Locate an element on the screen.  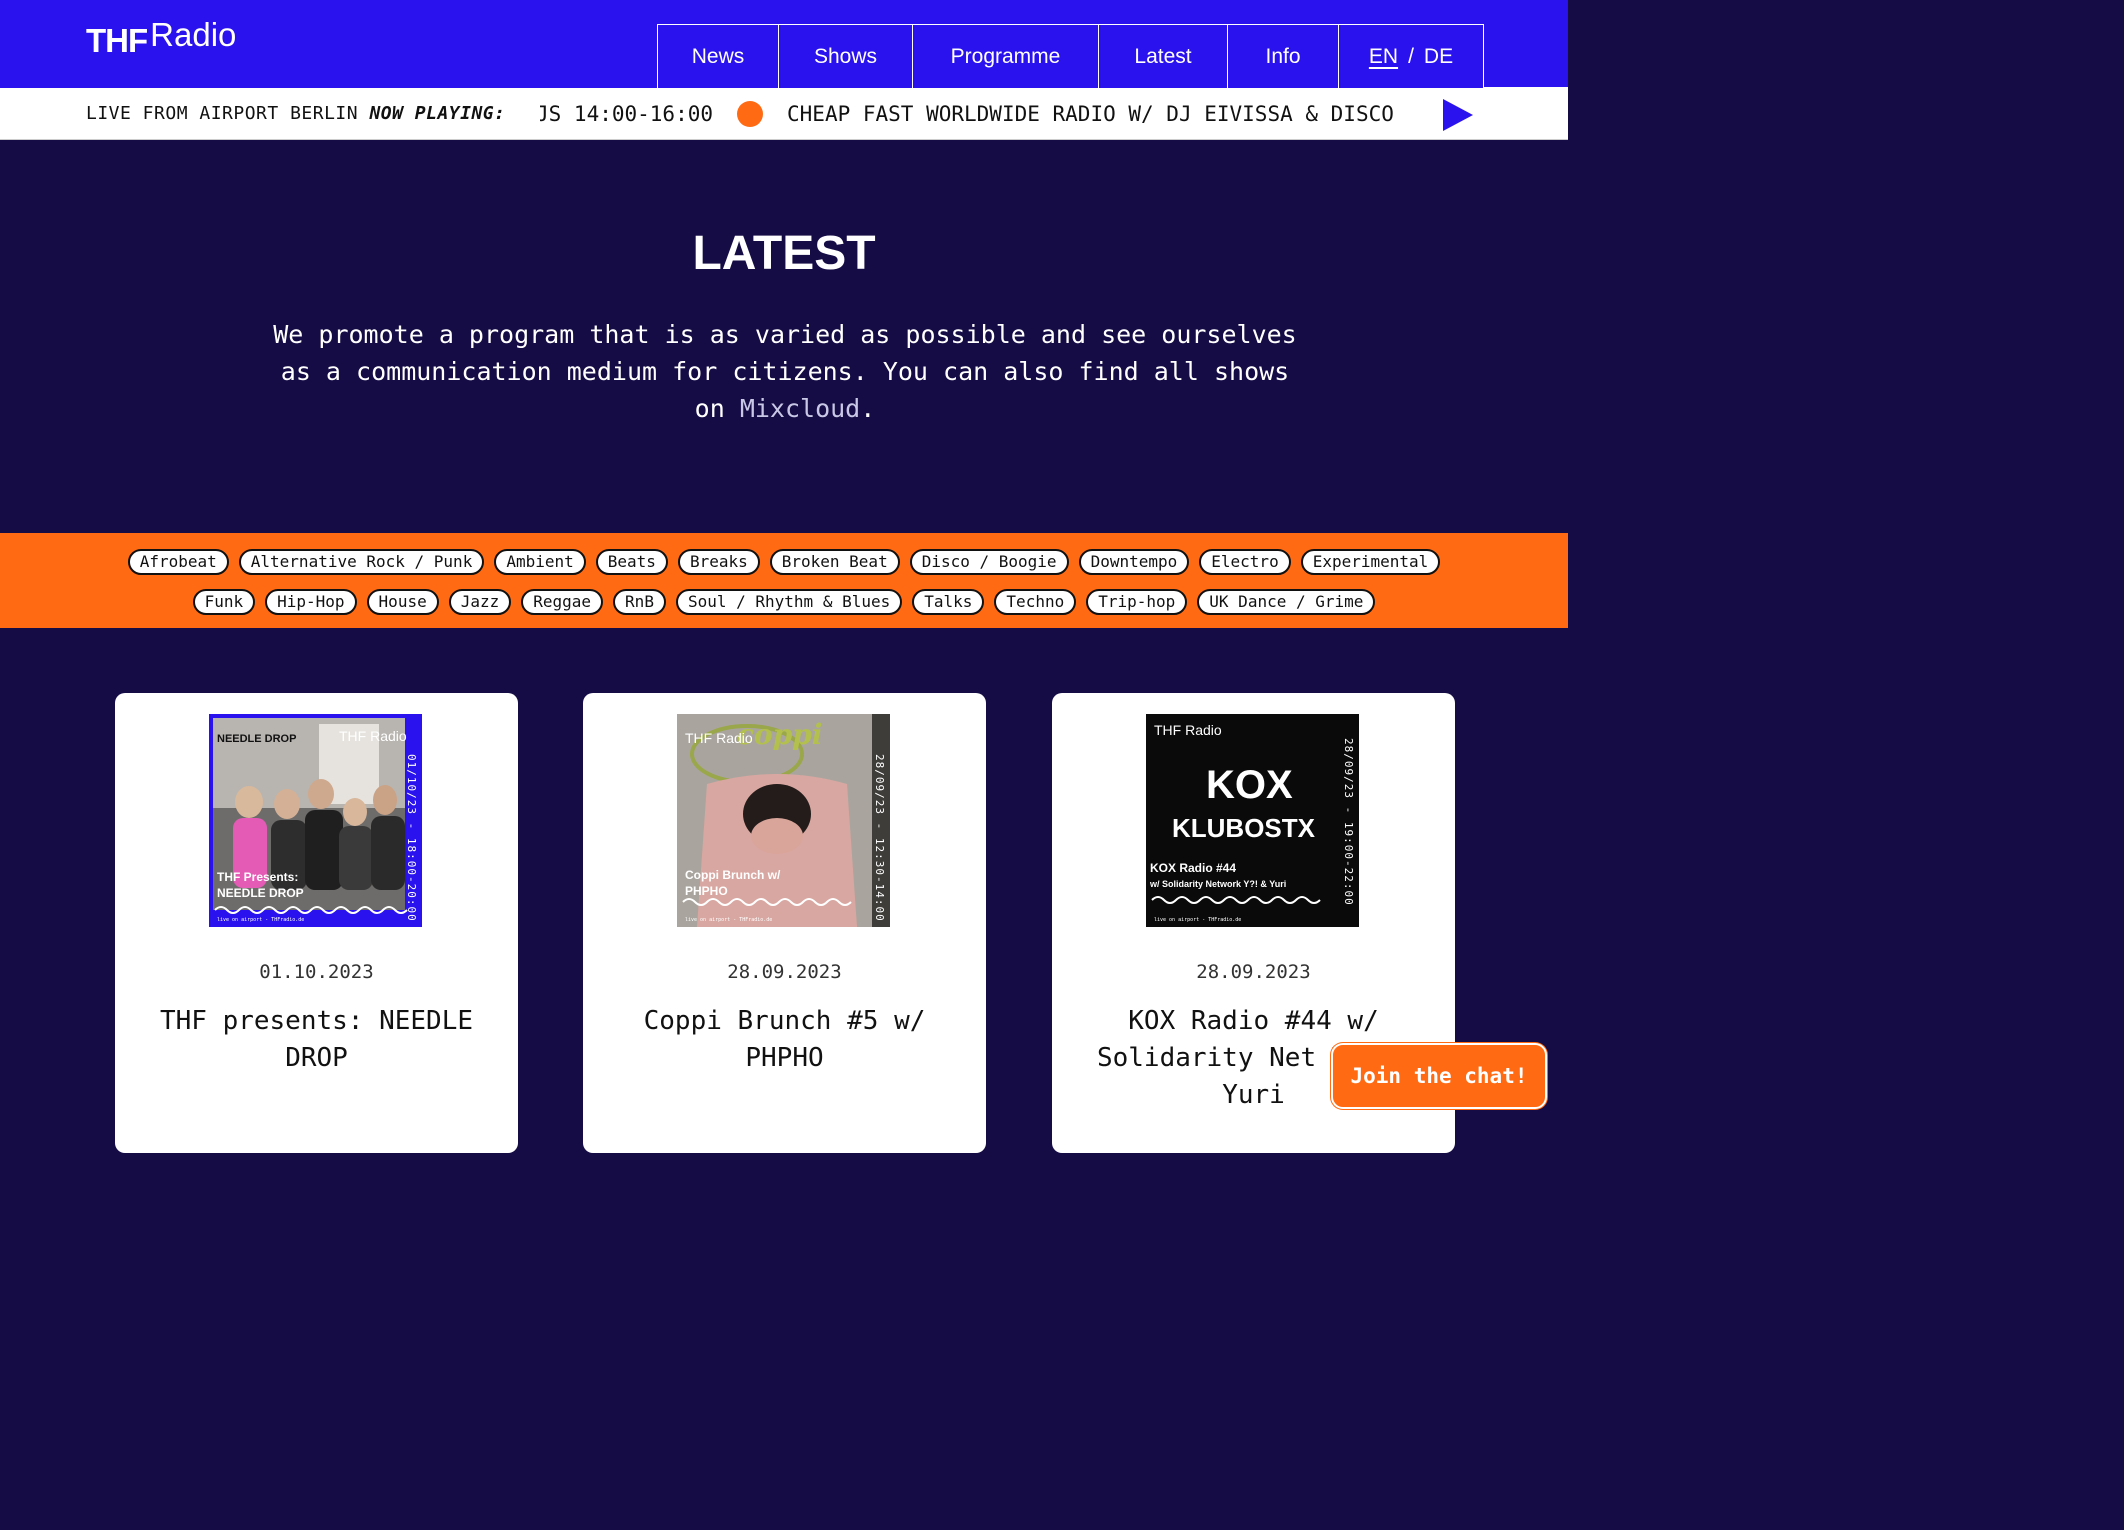
now-playing-label: NOW PLAYING: is located at coordinates (437, 113).